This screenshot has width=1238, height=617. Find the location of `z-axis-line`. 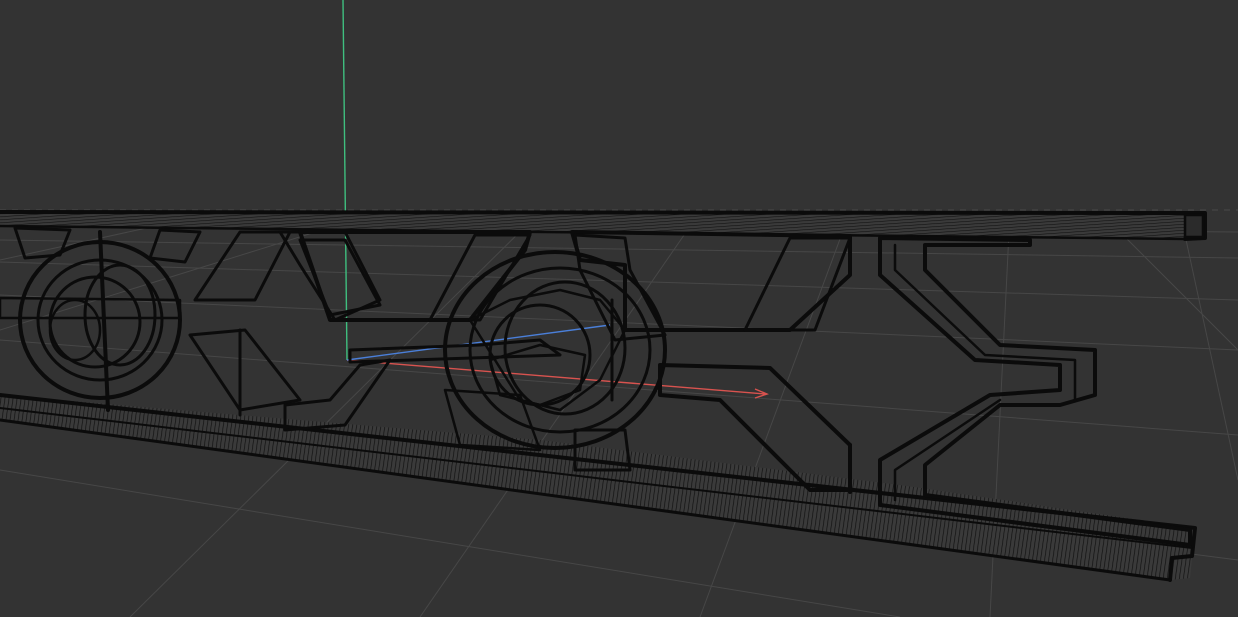

z-axis-line is located at coordinates (478, 342).